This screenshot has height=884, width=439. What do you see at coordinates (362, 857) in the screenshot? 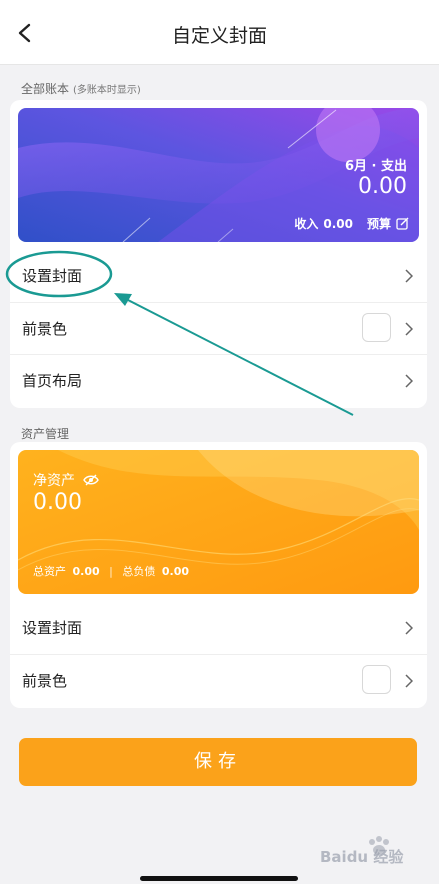
I see `watermark-text: Baidu 经验` at bounding box center [362, 857].